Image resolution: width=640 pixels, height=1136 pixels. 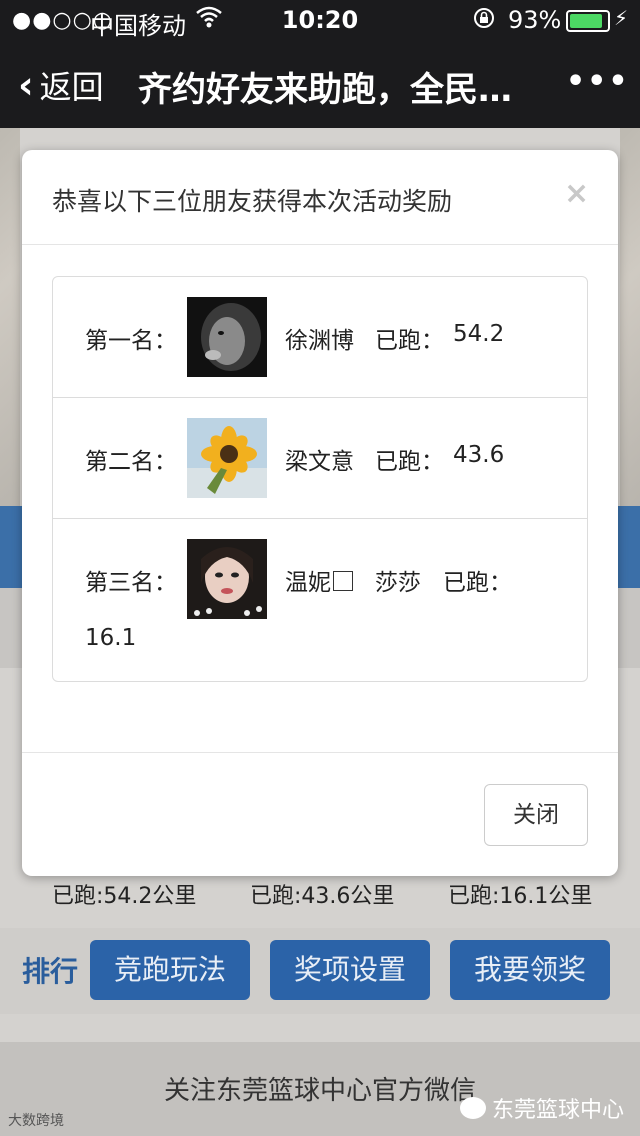 What do you see at coordinates (111, 638) in the screenshot?
I see `winner-distance: 16.1` at bounding box center [111, 638].